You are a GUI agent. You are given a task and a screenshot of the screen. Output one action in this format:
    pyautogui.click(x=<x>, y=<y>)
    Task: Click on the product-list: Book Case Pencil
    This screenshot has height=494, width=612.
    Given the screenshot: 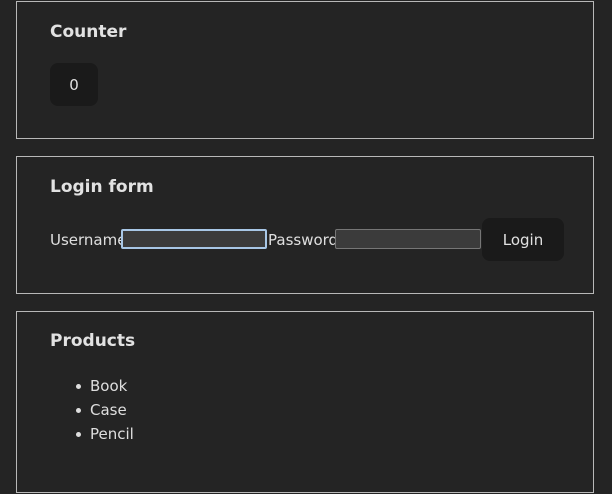 What is the action you would take?
    pyautogui.click(x=92, y=410)
    